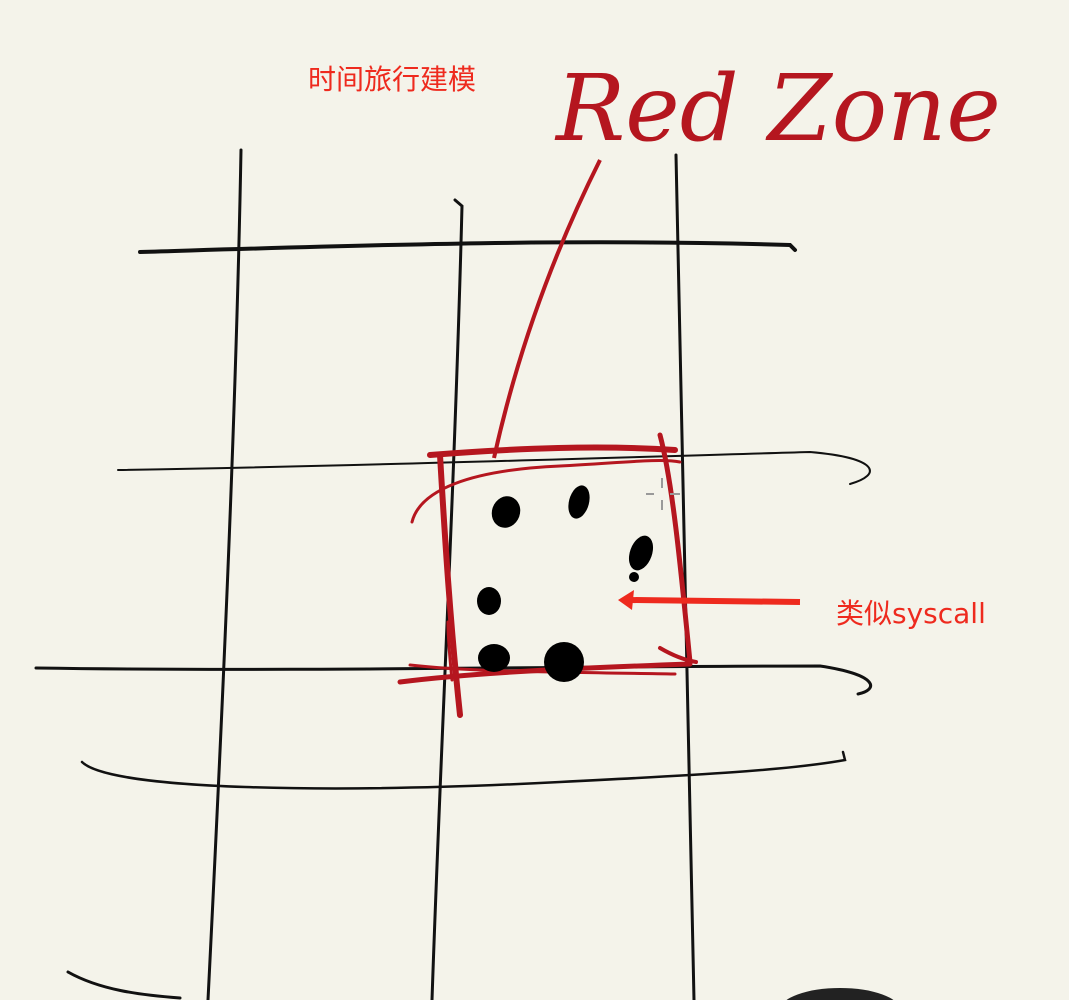 The width and height of the screenshot is (1069, 1000). I want to click on red-zone-label-text: Red Zone, so click(777, 108).